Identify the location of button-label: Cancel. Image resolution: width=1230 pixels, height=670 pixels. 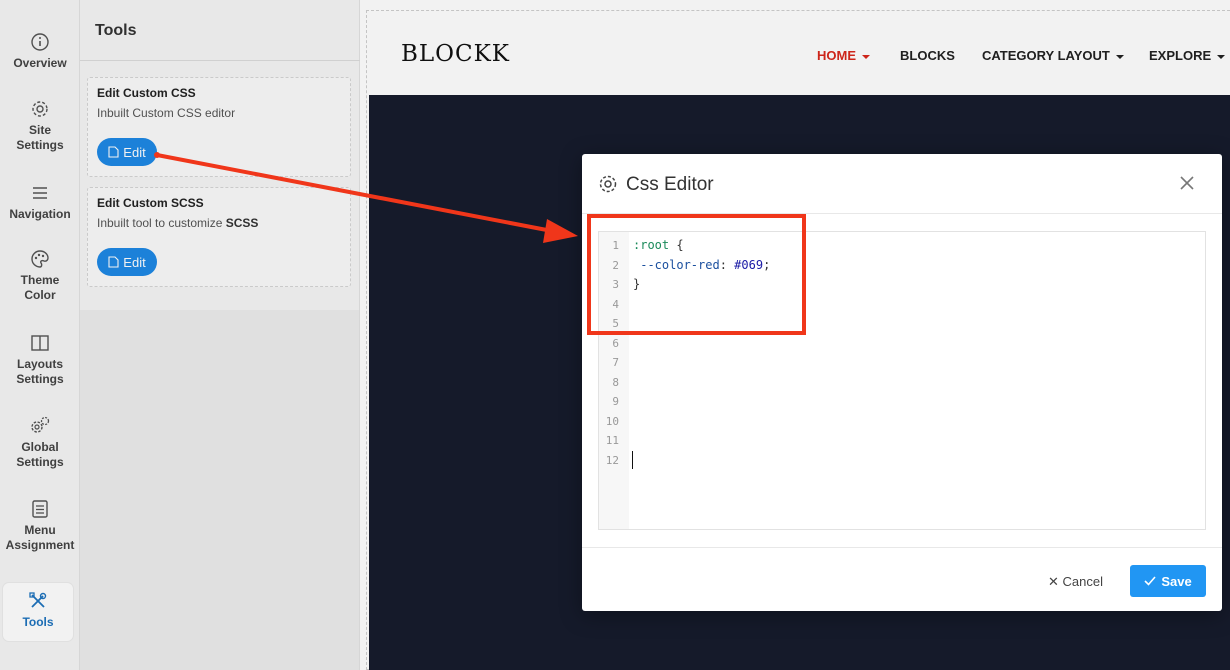
(1082, 581).